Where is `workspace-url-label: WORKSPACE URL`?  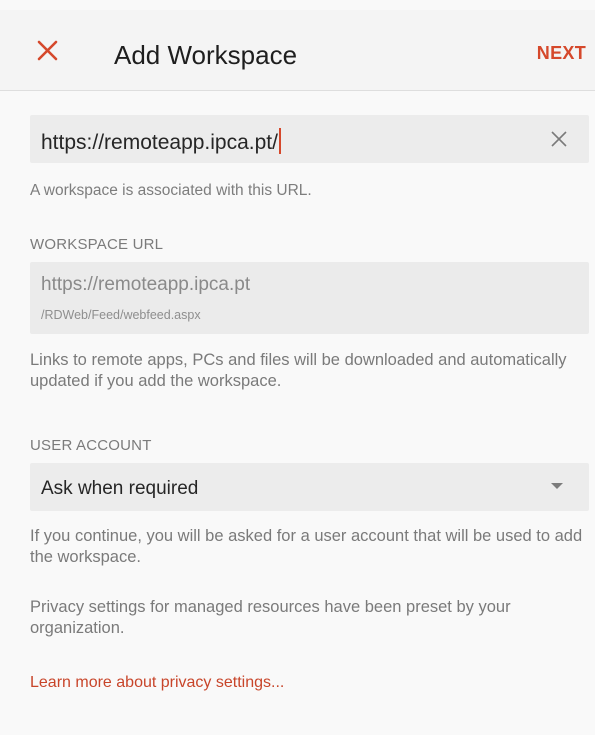
workspace-url-label: WORKSPACE URL is located at coordinates (97, 244).